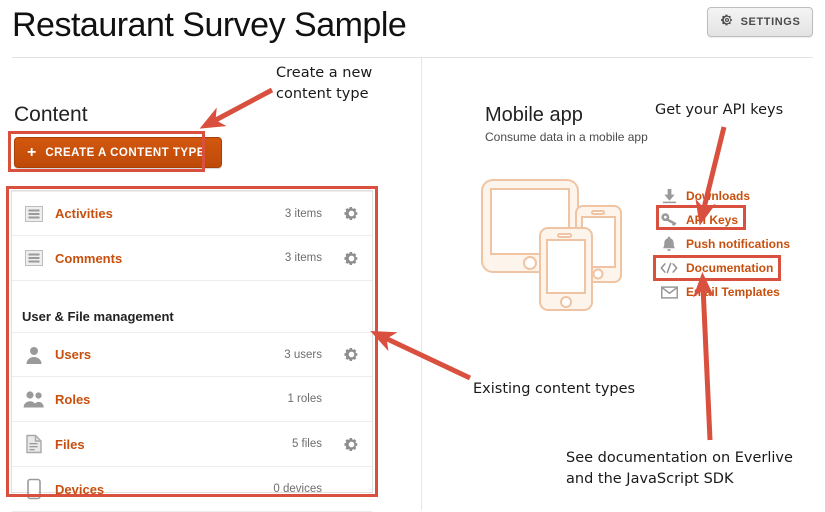 Image resolution: width=825 pixels, height=512 pixels. I want to click on table-row: Roles 1 roles, so click(192, 399).